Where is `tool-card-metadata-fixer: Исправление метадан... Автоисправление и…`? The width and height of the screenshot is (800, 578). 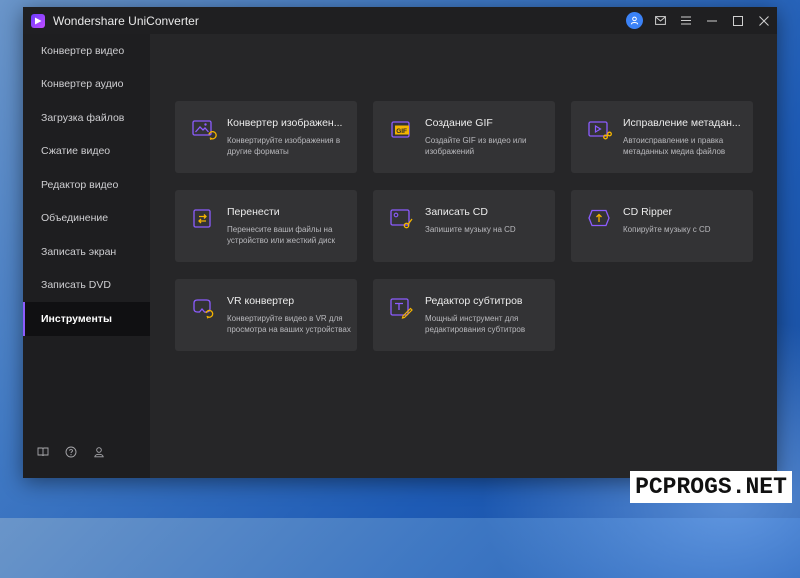 tool-card-metadata-fixer: Исправление метадан... Автоисправление и… is located at coordinates (662, 137).